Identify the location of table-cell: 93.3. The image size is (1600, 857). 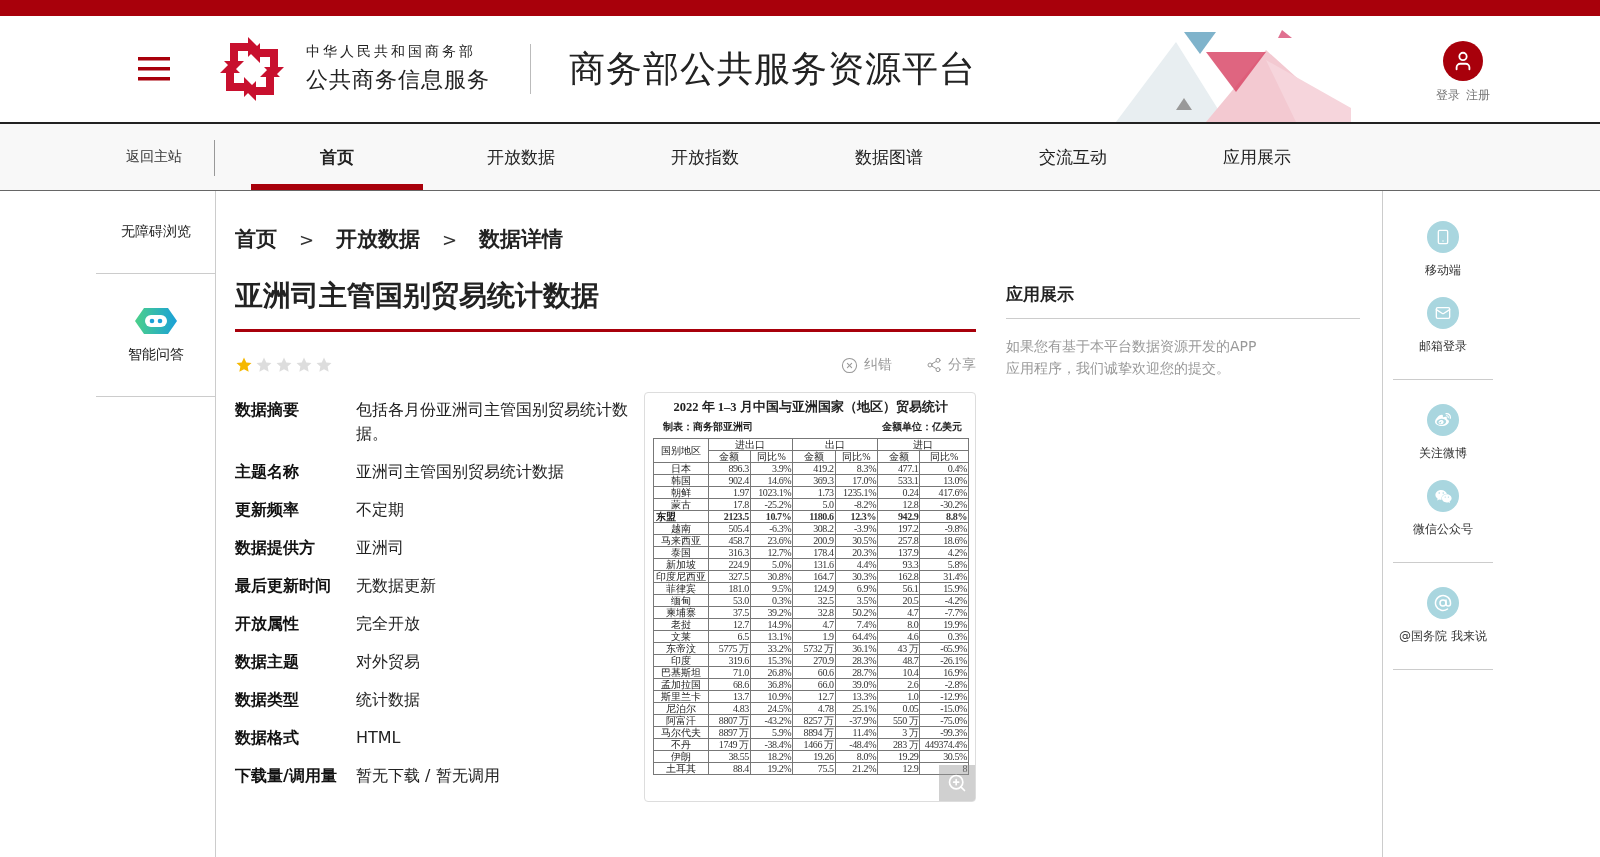
(898, 564).